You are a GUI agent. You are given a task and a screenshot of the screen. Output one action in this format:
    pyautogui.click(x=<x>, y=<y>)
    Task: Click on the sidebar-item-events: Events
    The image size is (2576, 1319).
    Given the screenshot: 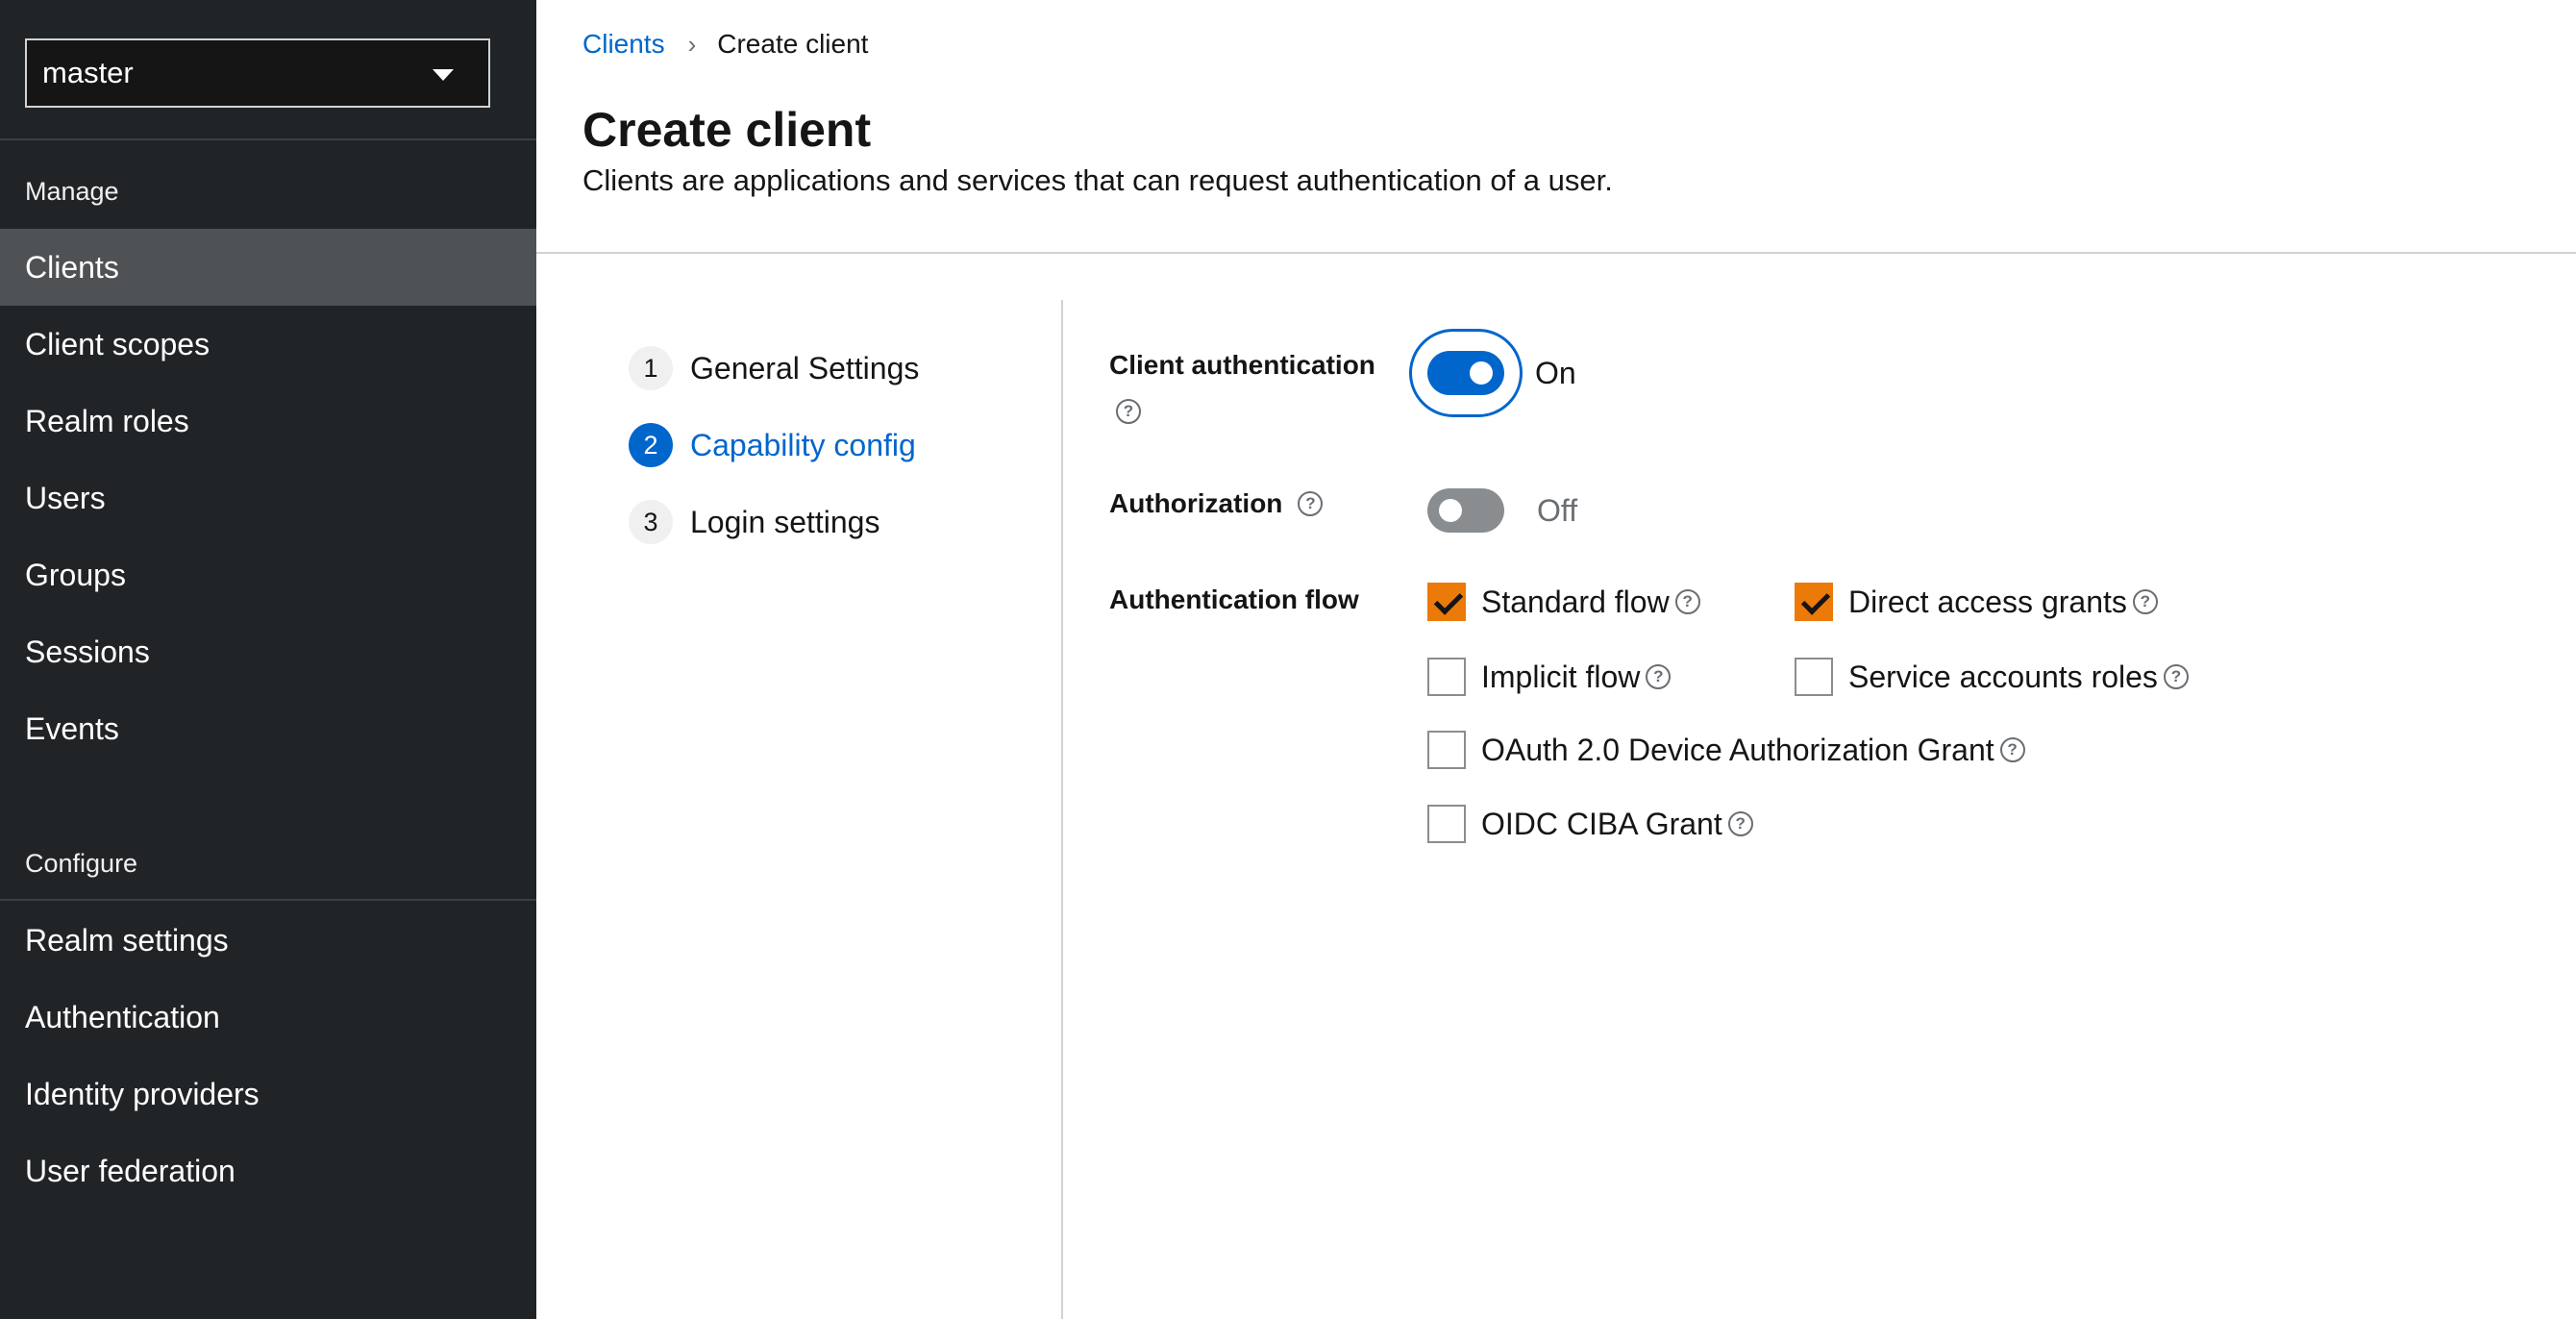 What is the action you would take?
    pyautogui.click(x=268, y=728)
    